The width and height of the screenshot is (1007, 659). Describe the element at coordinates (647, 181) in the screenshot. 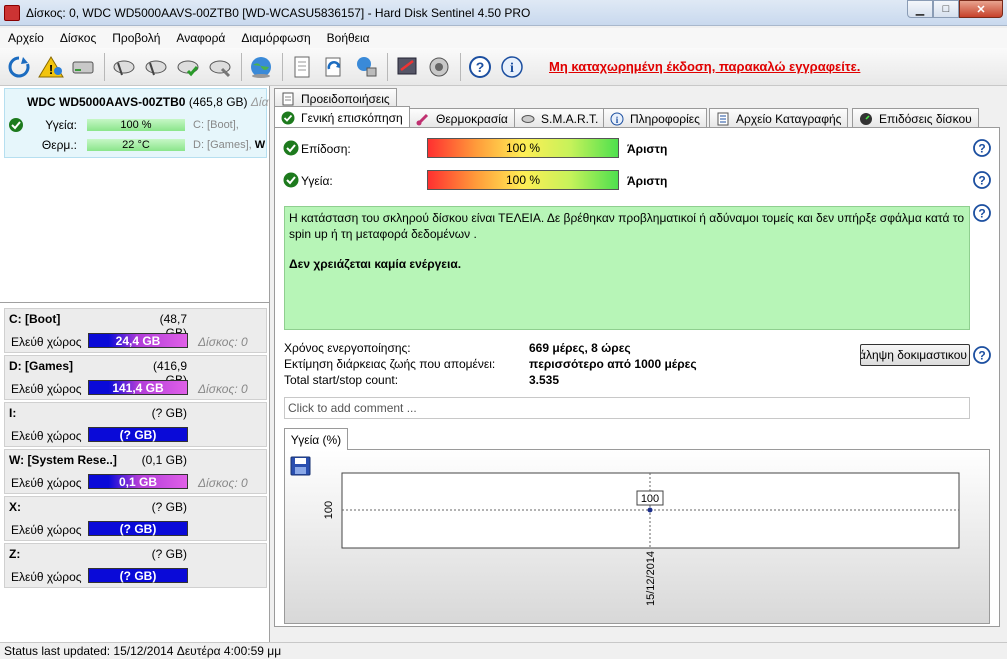

I see `health-rating: Άριστη` at that location.